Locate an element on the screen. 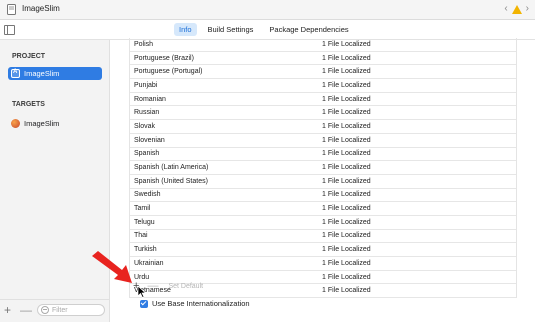  table-row: Swedish 1 File Localized is located at coordinates (323, 196).